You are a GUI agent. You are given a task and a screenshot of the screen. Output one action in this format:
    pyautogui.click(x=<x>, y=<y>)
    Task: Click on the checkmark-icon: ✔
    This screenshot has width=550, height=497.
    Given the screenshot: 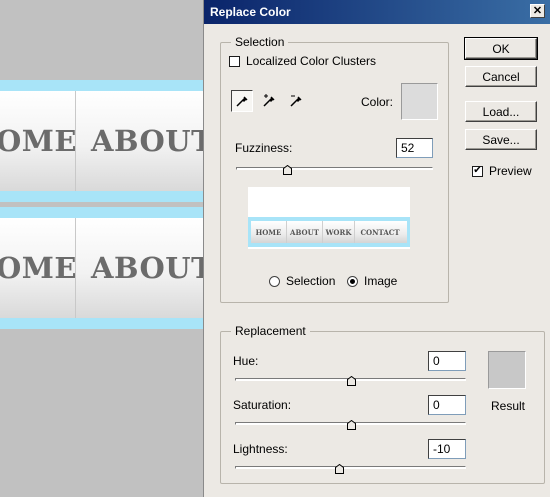 What is the action you would take?
    pyautogui.click(x=477, y=170)
    